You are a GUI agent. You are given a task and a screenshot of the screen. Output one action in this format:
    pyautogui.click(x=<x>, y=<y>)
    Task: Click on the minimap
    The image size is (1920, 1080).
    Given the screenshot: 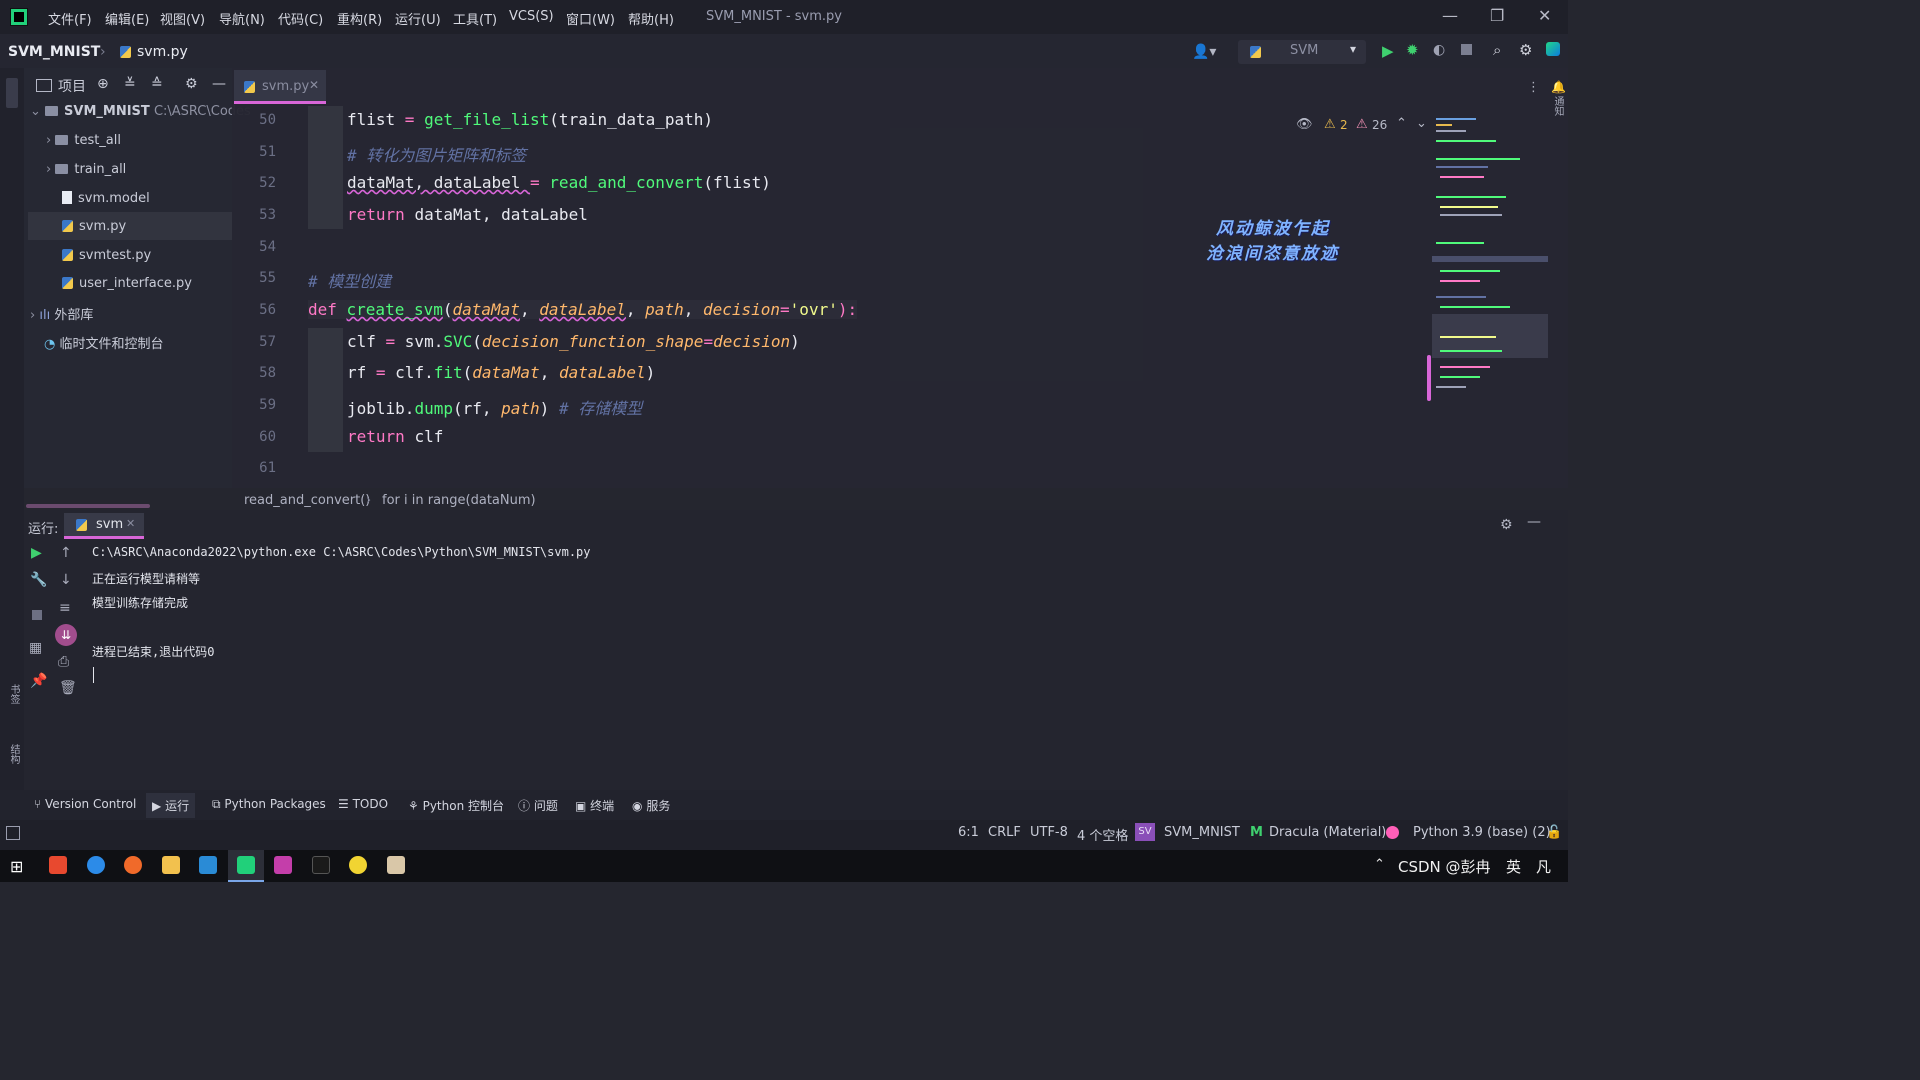 What is the action you would take?
    pyautogui.click(x=1490, y=255)
    